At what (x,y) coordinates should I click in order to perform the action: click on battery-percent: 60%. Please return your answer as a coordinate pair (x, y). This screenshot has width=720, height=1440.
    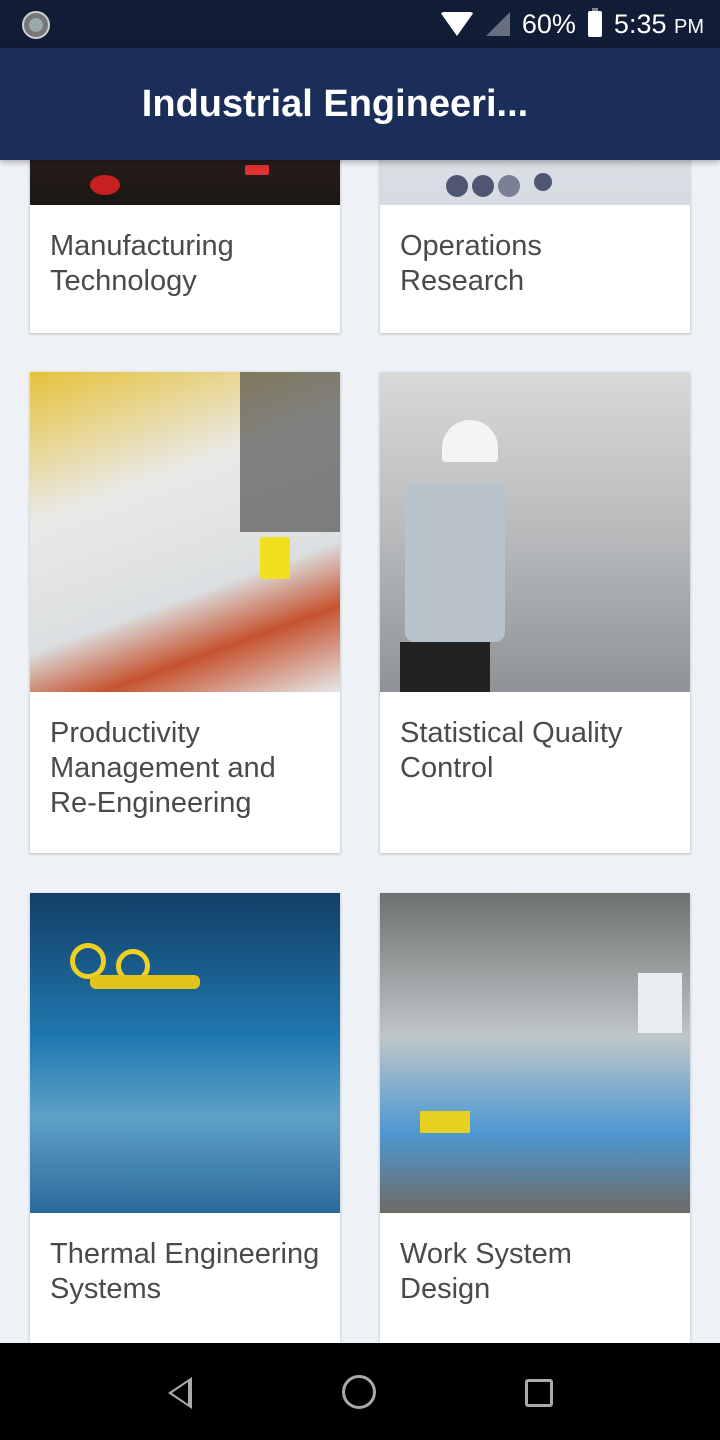
    Looking at the image, I should click on (548, 23).